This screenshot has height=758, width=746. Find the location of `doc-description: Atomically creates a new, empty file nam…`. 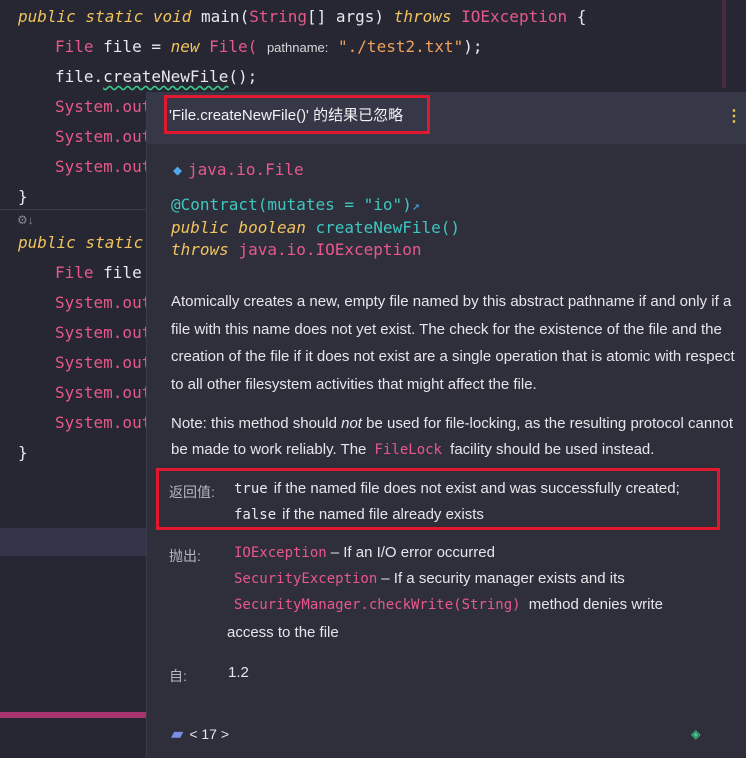

doc-description: Atomically creates a new, empty file nam… is located at coordinates (453, 343).